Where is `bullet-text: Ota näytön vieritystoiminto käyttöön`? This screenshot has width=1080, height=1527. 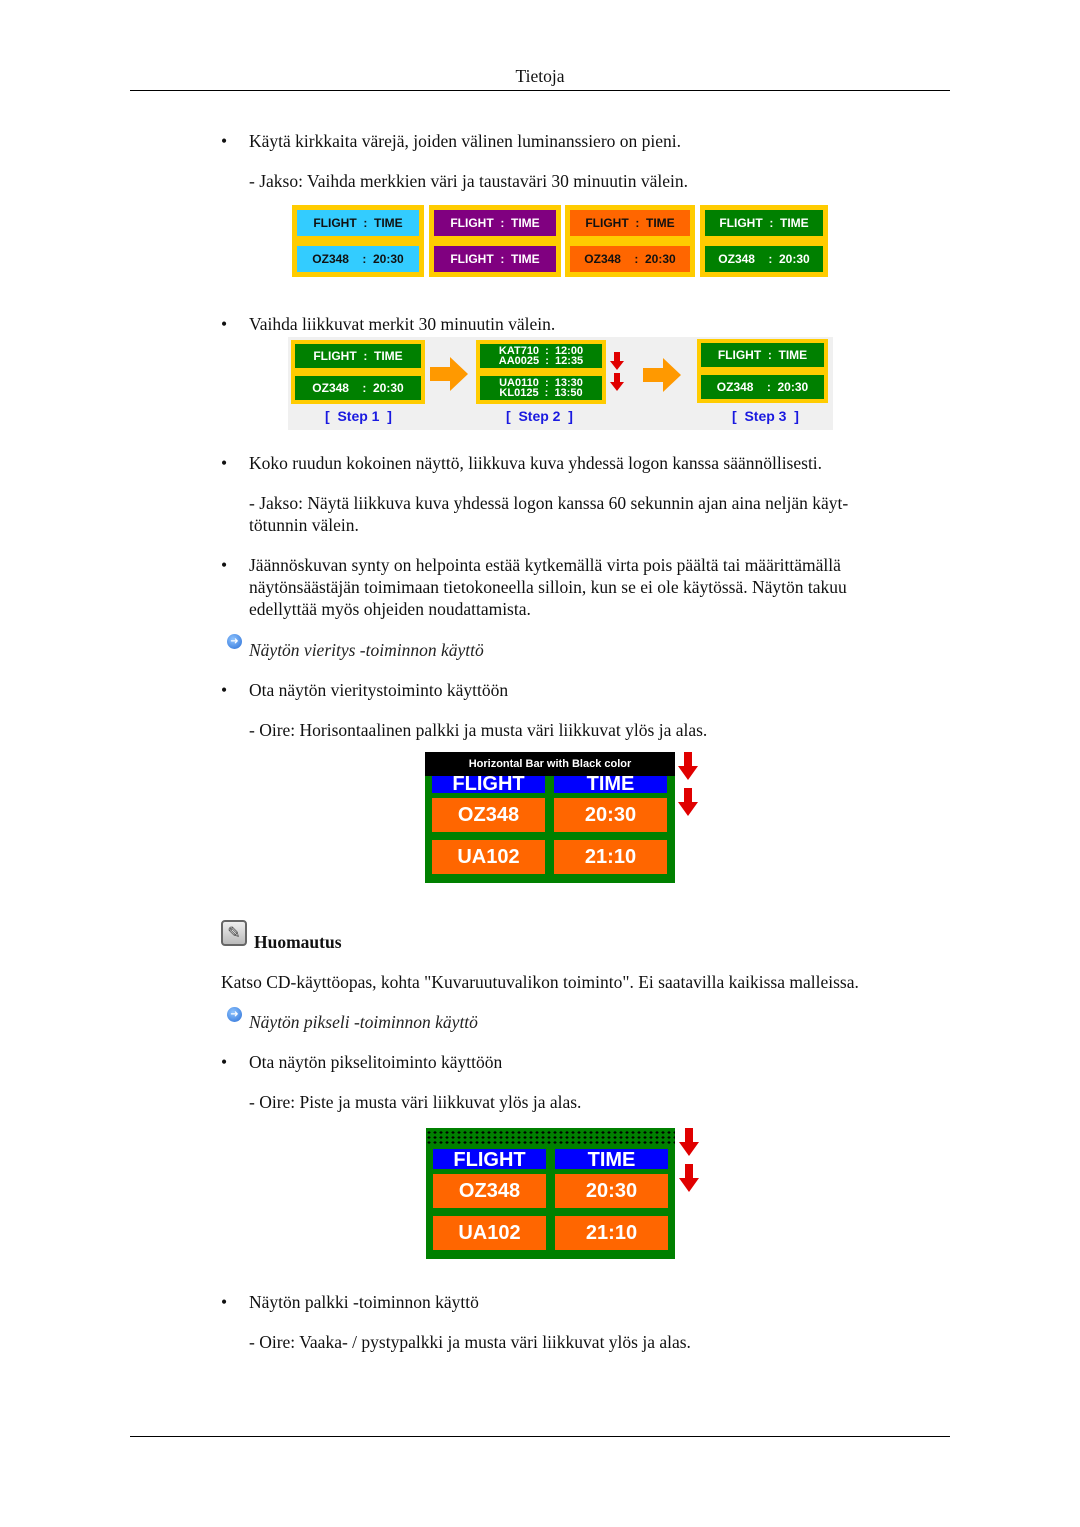
bullet-text: Ota näytön vieritystoiminto käyttöön is located at coordinates (379, 690).